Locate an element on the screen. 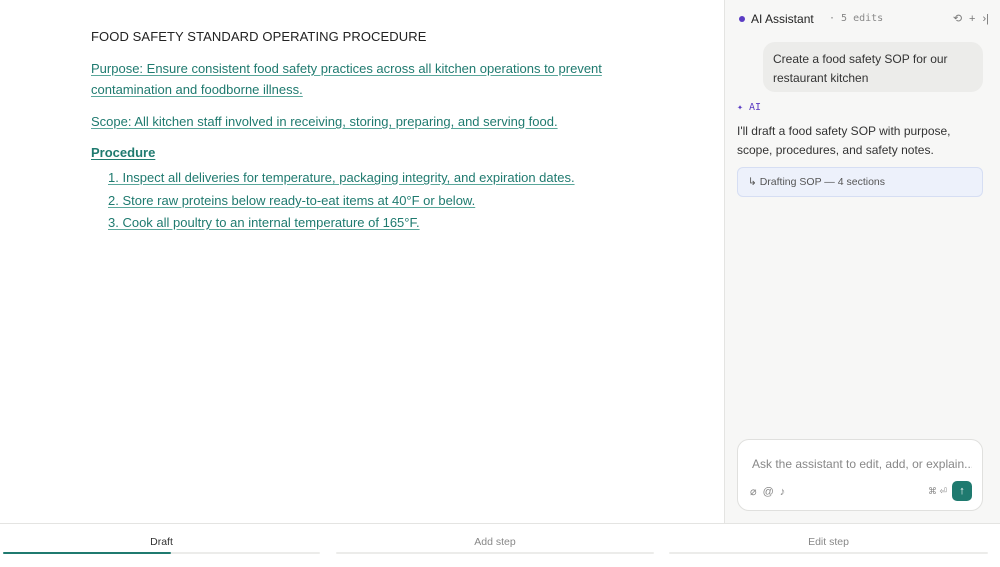 The image size is (1000, 567). drafting-status-chip: ↳ Drafting SOP — 4 sections is located at coordinates (860, 182).